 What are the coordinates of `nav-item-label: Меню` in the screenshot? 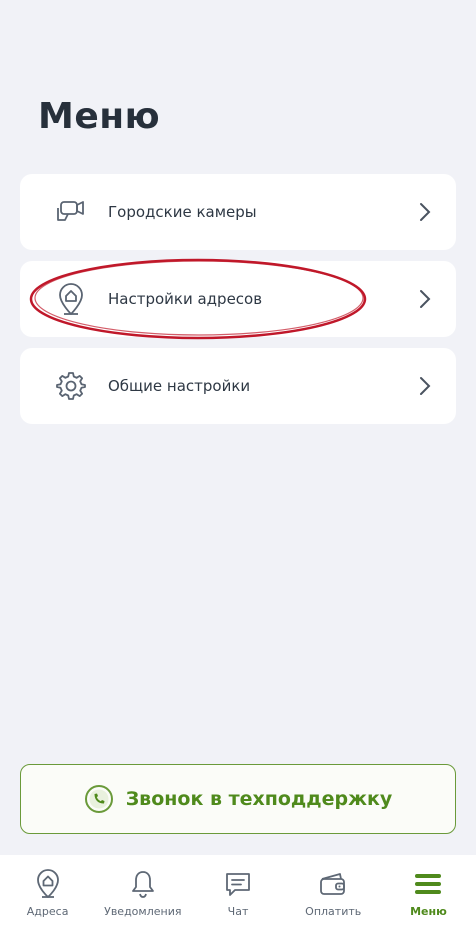 It's located at (428, 911).